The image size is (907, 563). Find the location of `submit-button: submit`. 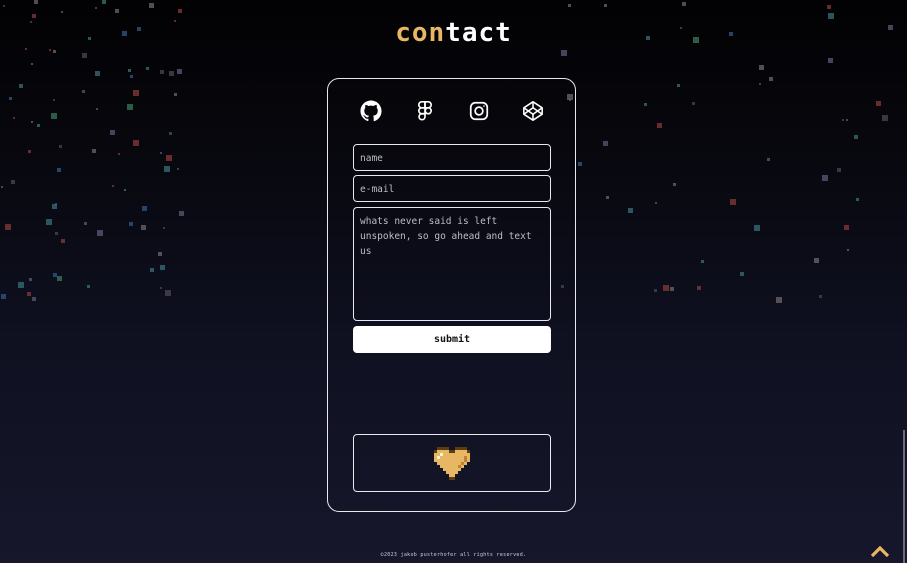

submit-button: submit is located at coordinates (452, 339).